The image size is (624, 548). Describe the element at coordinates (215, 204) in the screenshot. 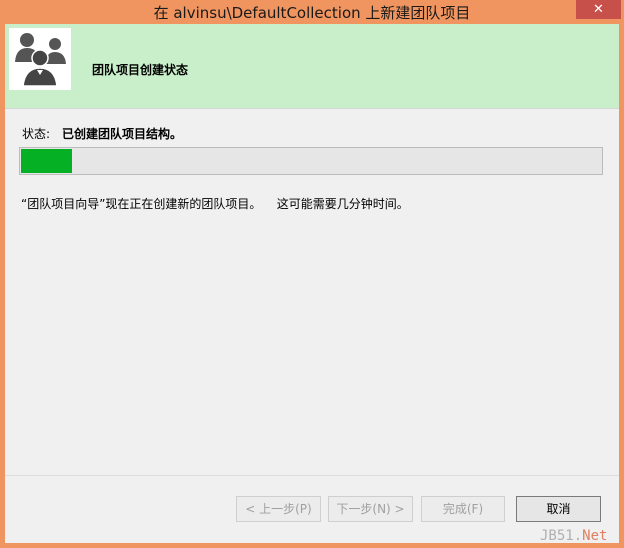

I see `wizard-description: “团队项目向导”现在正在创建新的团队项目。 这可能需要几分钟时间。` at that location.